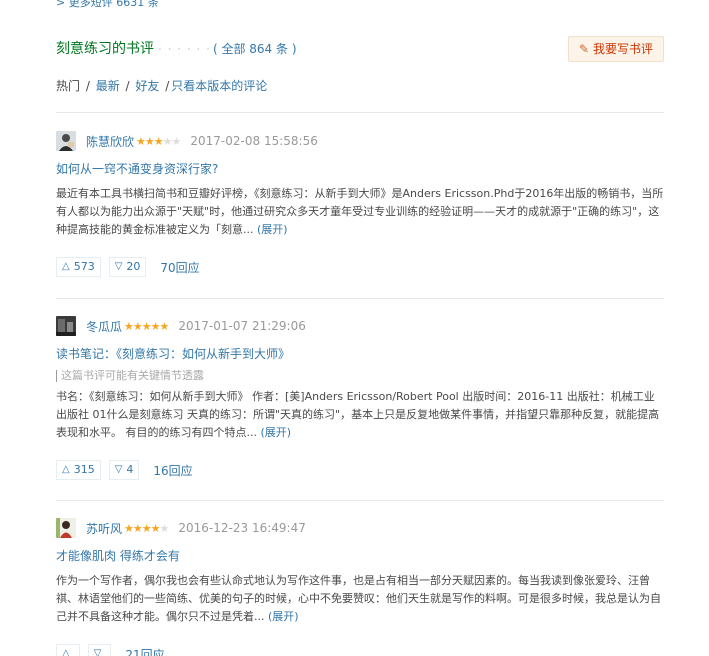  What do you see at coordinates (108, 86) in the screenshot?
I see `filter-latest: 最新` at bounding box center [108, 86].